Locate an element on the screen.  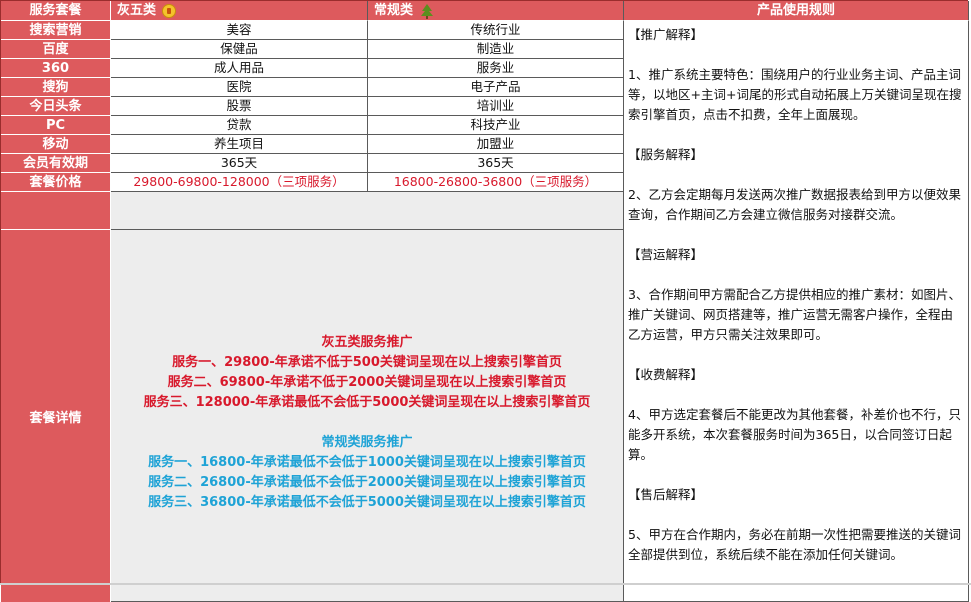
row-label: 搜狗 is located at coordinates (56, 87).